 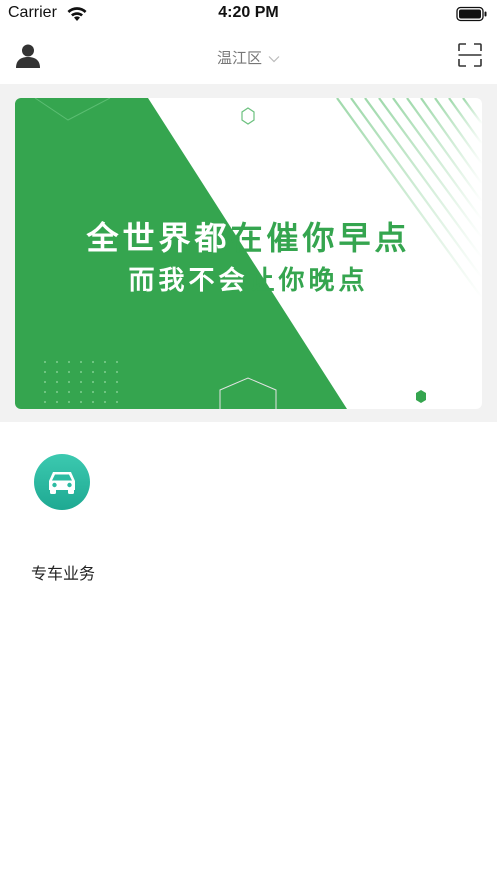 I want to click on location-select: 温江区, so click(x=248, y=57).